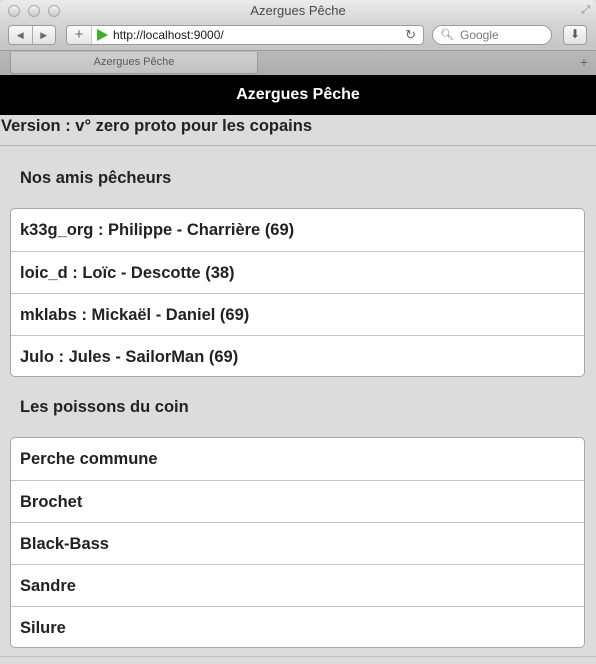 The height and width of the screenshot is (664, 596). Describe the element at coordinates (584, 62) in the screenshot. I see `new-tab-plus-icon: +` at that location.